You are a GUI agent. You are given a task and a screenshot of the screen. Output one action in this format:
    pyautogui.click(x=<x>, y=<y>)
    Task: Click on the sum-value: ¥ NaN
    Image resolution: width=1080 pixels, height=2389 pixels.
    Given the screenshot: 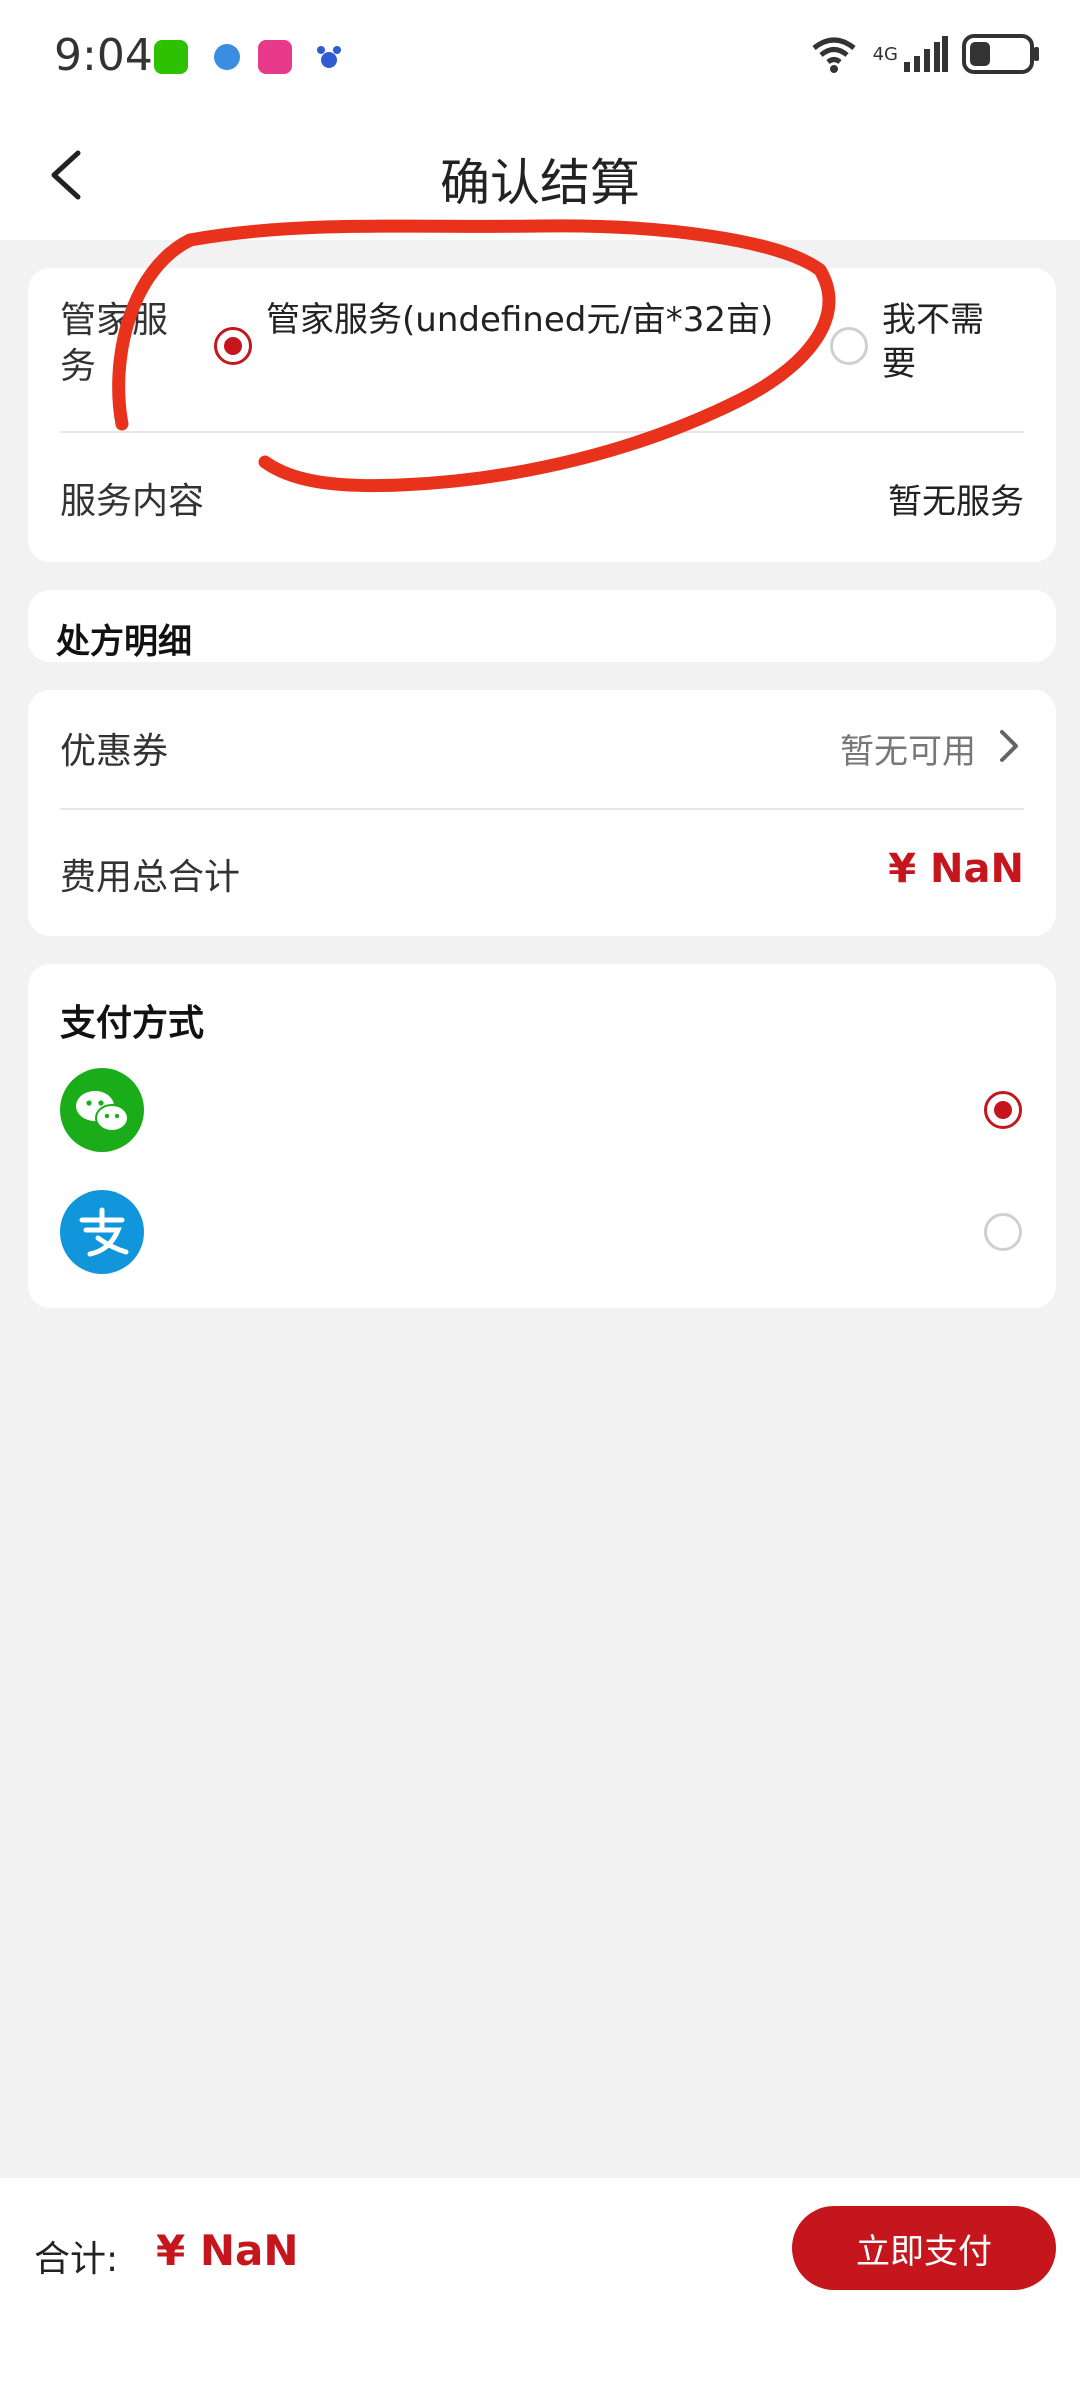 What is the action you would take?
    pyautogui.click(x=227, y=2250)
    